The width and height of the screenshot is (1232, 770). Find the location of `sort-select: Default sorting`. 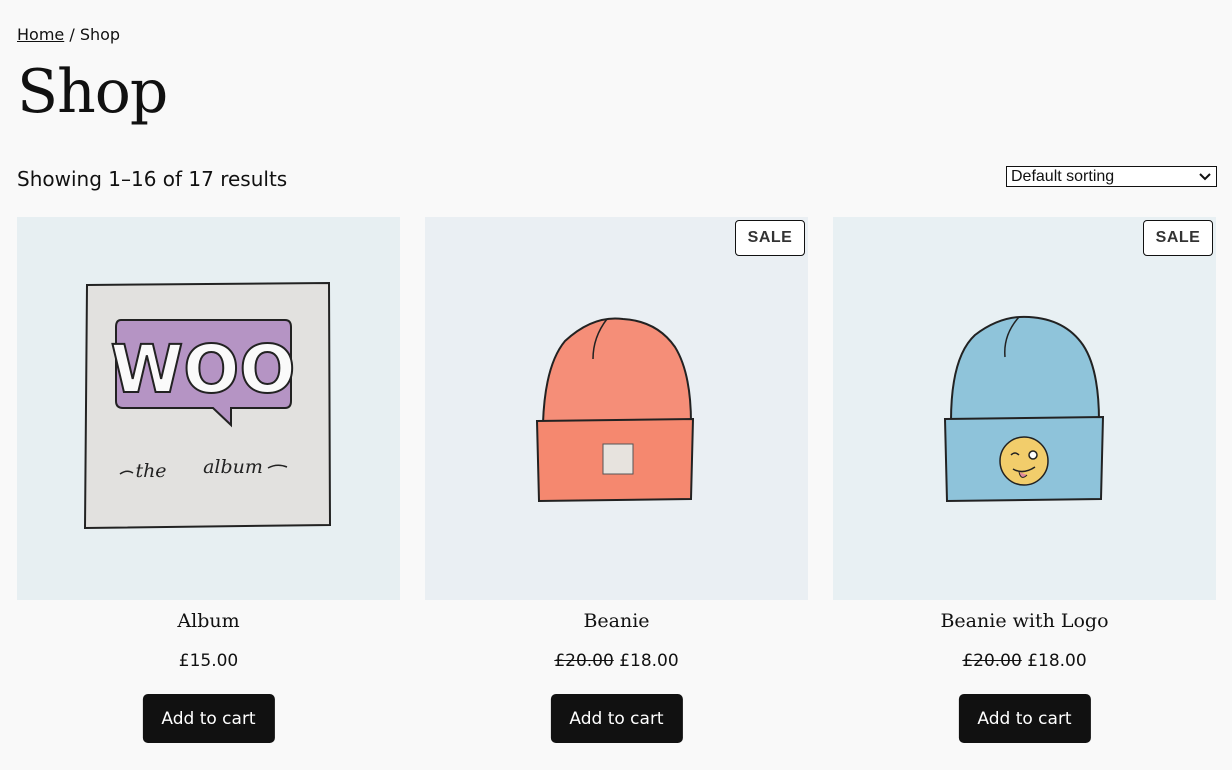

sort-select: Default sorting is located at coordinates (1111, 176).